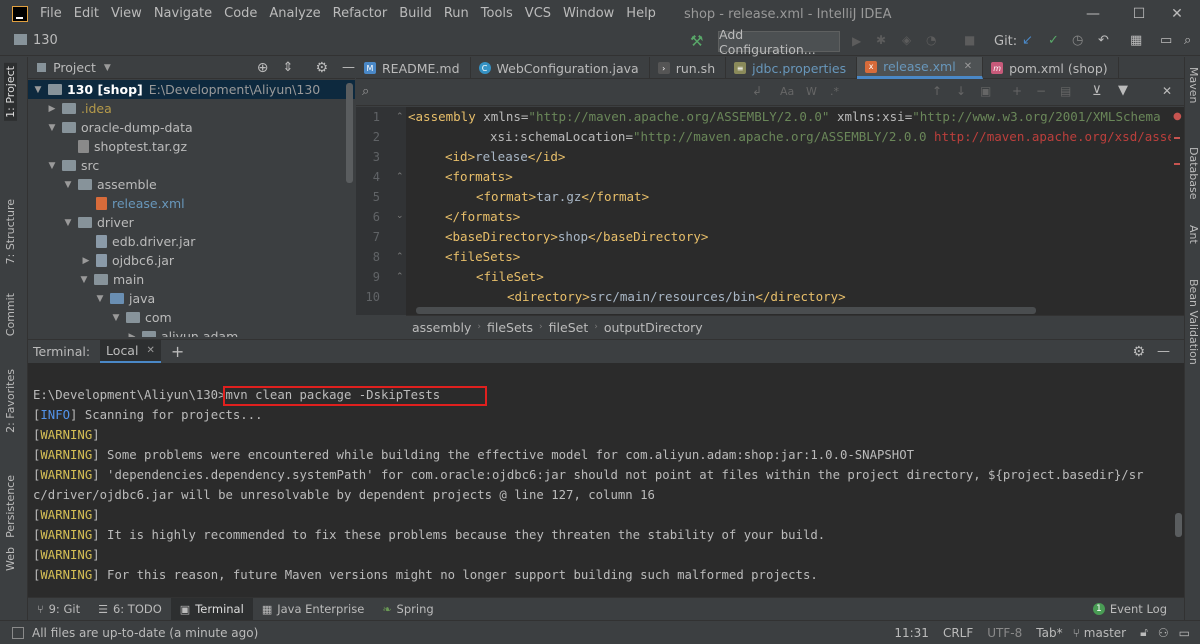 The width and height of the screenshot is (1200, 644). I want to click on menu-navigate: Navigate, so click(183, 14).